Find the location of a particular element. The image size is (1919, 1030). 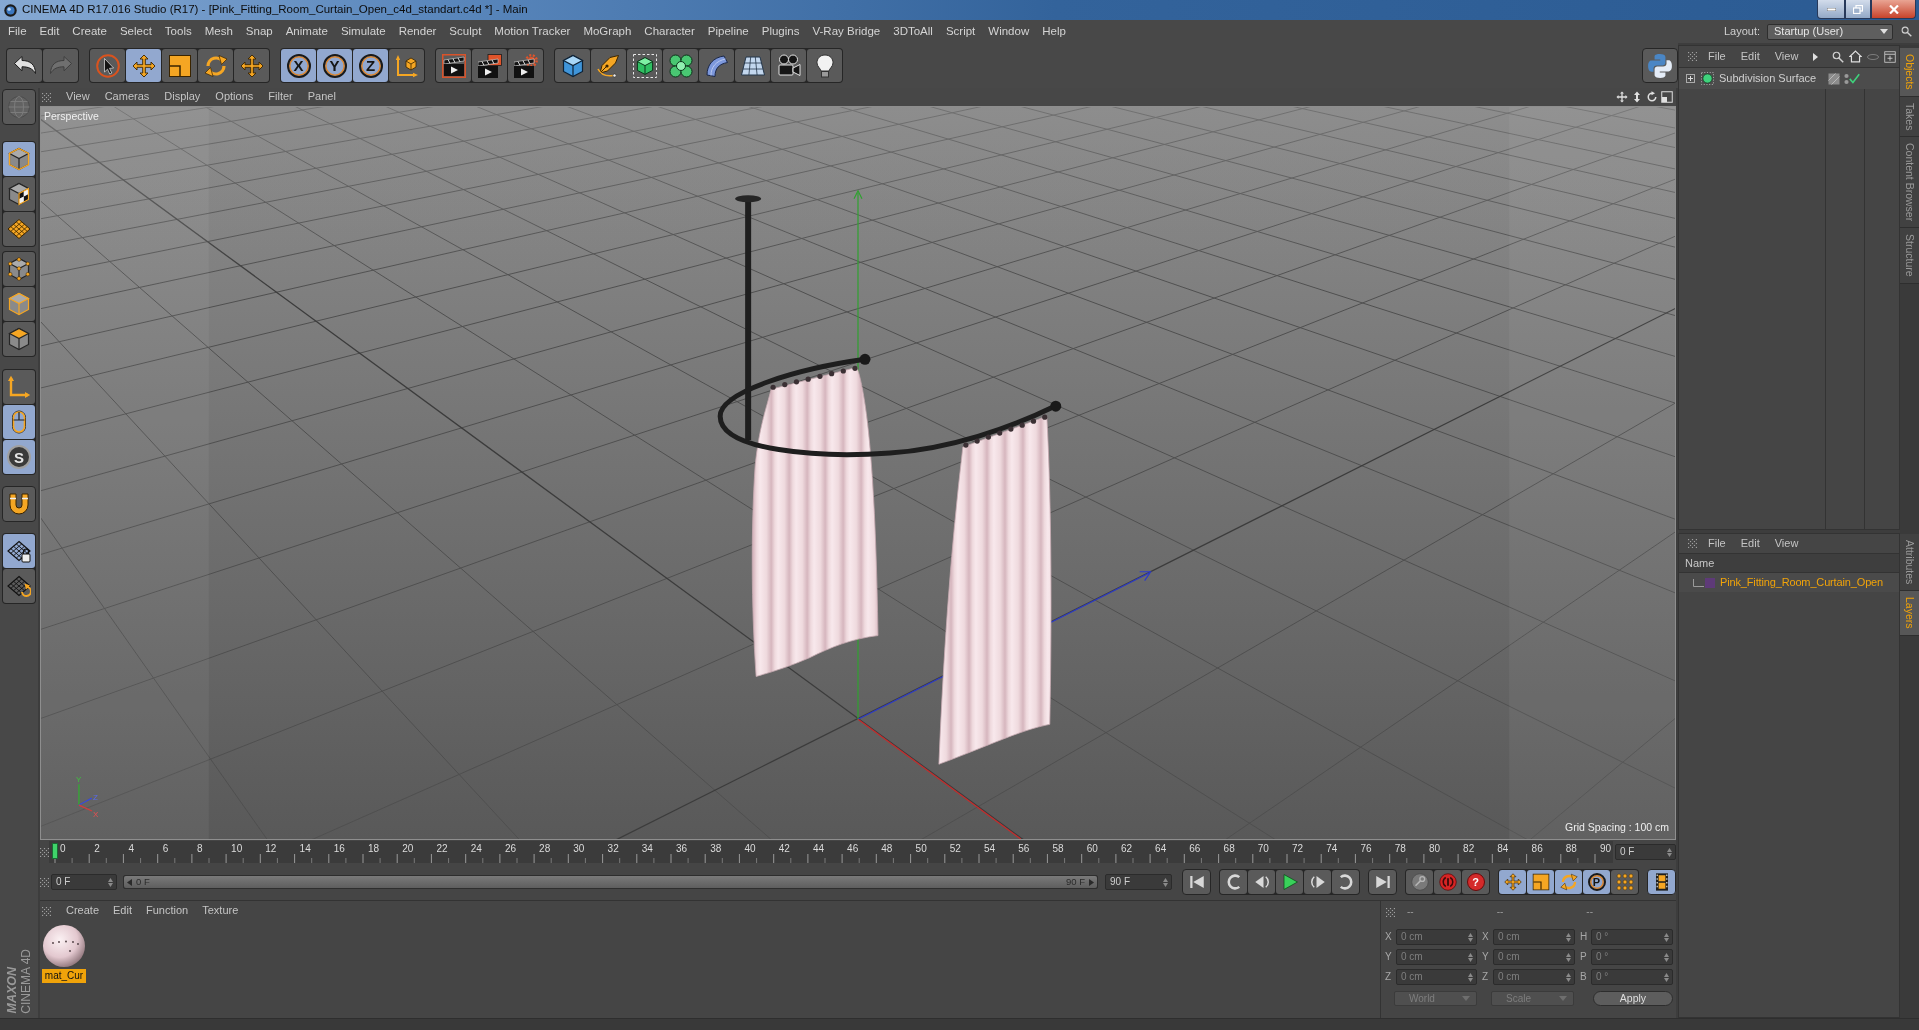

menu-item: Tools is located at coordinates (178, 31).